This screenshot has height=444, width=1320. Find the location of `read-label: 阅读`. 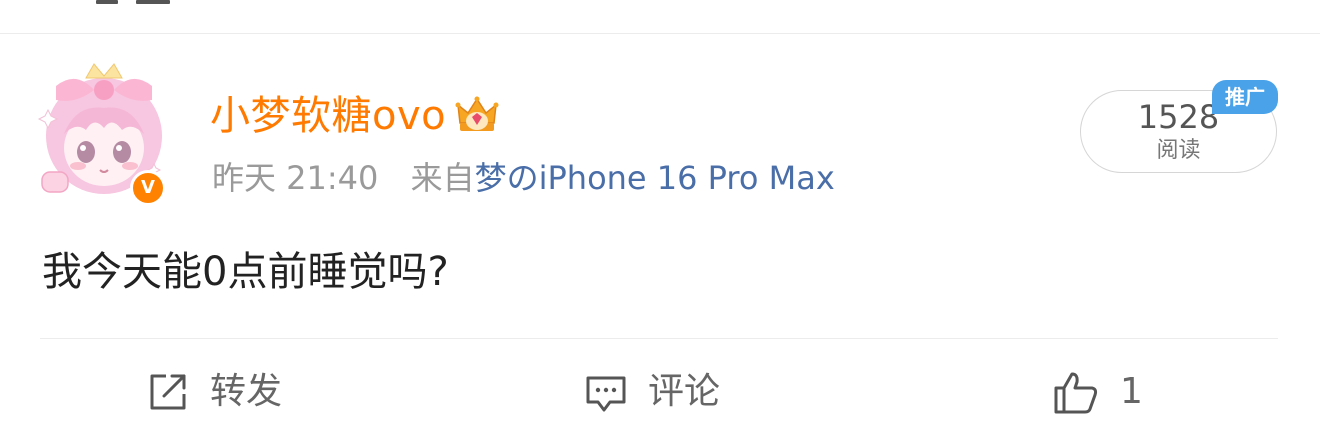

read-label: 阅读 is located at coordinates (1178, 150).